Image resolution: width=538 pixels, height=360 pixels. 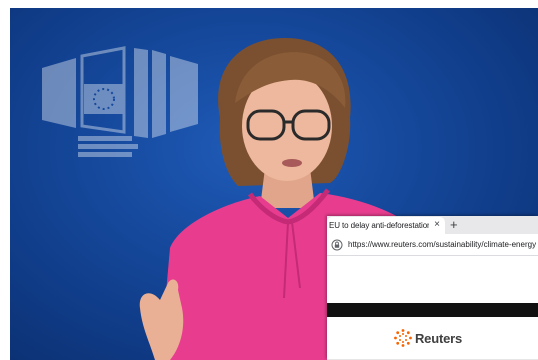 I want to click on lock-icon, so click(x=337, y=245).